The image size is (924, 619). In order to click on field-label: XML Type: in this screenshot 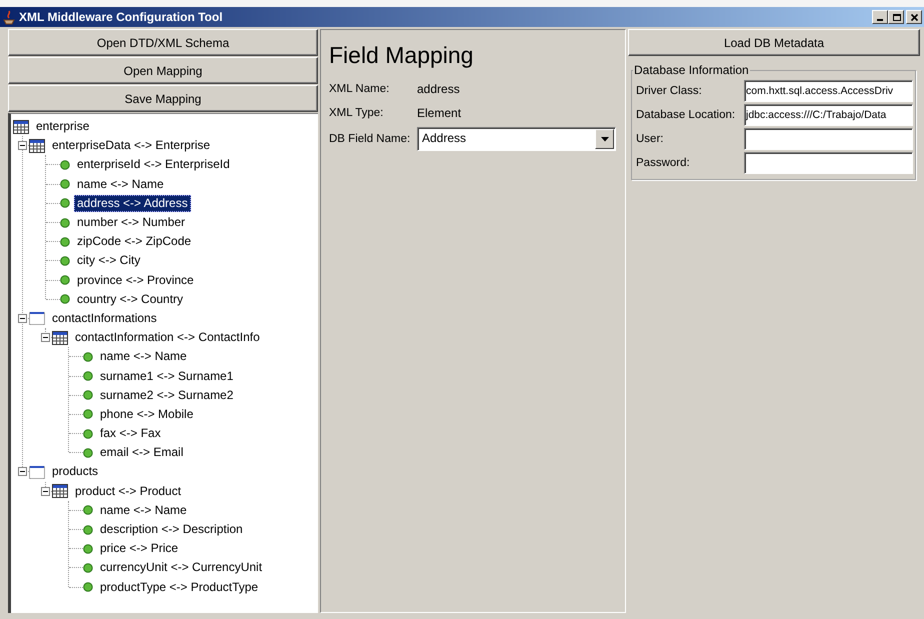, I will do `click(356, 113)`.